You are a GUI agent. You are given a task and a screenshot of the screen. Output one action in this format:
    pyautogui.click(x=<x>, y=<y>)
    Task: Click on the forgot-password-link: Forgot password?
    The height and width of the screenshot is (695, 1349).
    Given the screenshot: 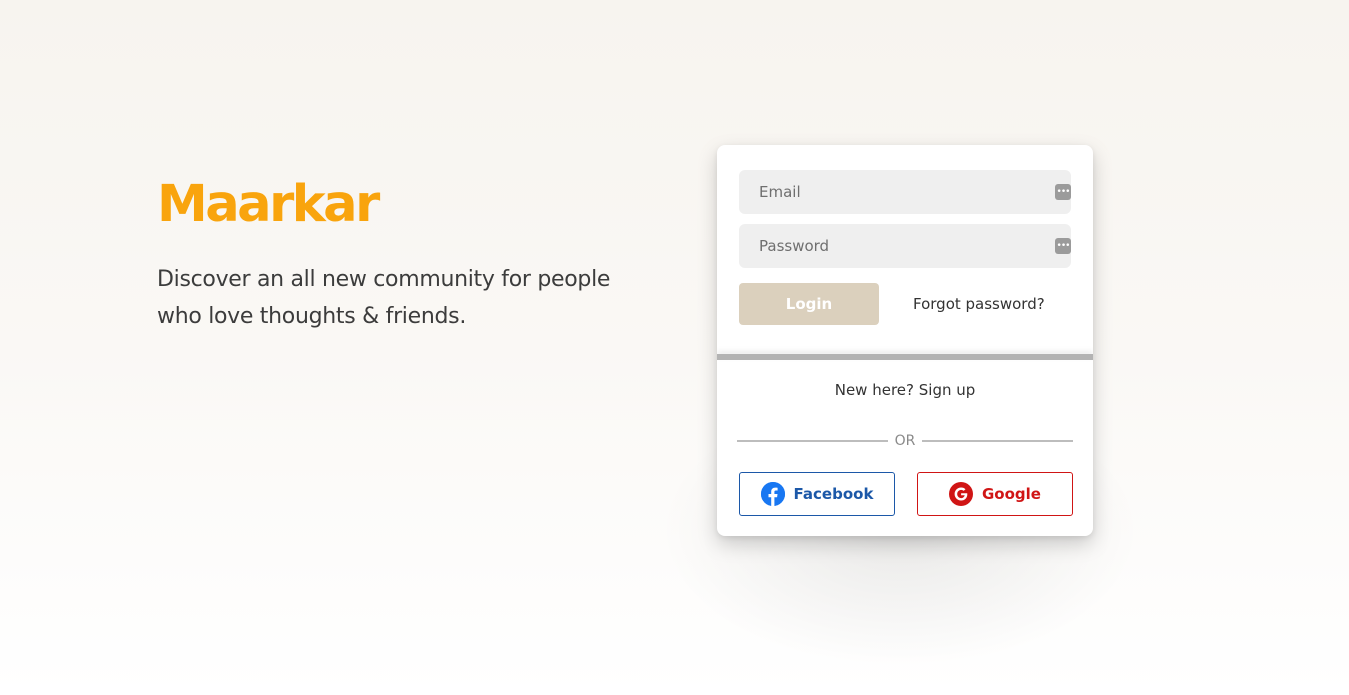 What is the action you would take?
    pyautogui.click(x=979, y=304)
    